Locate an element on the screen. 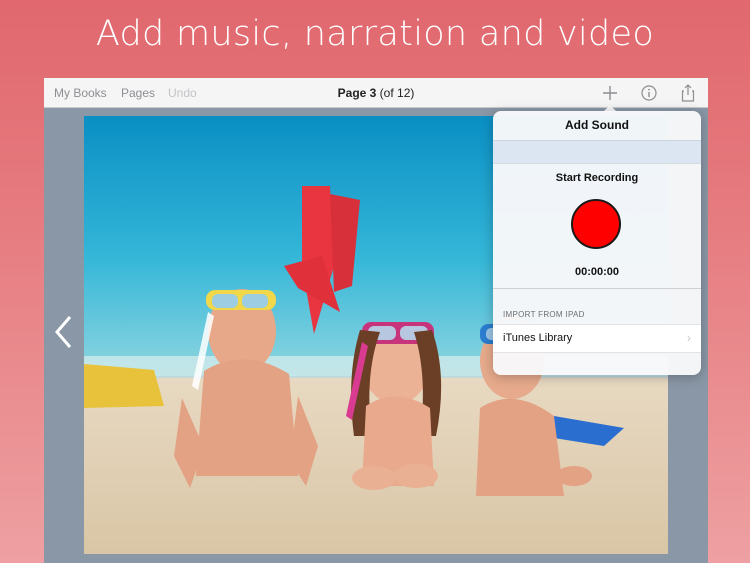 The image size is (750, 563). share-icon is located at coordinates (688, 93).